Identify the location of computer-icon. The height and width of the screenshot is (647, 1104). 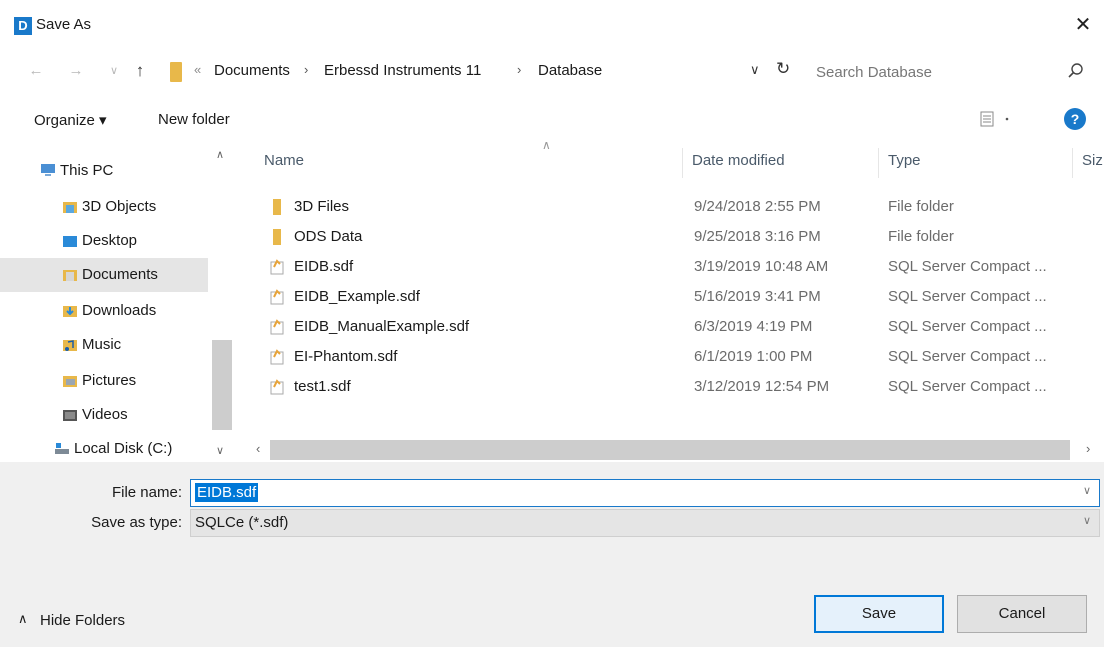
(48, 170).